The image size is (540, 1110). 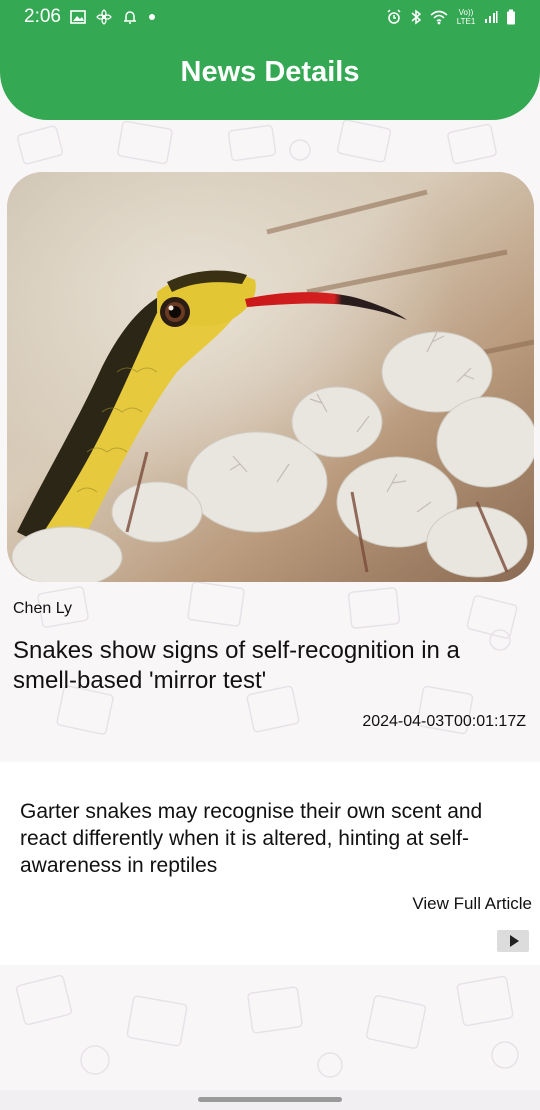 I want to click on pinwheel-icon, so click(x=104, y=17).